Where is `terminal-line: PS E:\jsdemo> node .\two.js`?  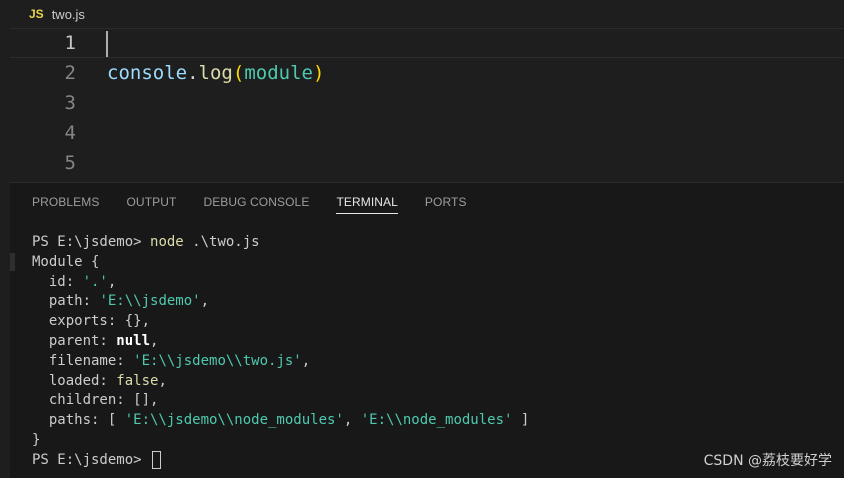 terminal-line: PS E:\jsdemo> node .\two.js is located at coordinates (146, 242).